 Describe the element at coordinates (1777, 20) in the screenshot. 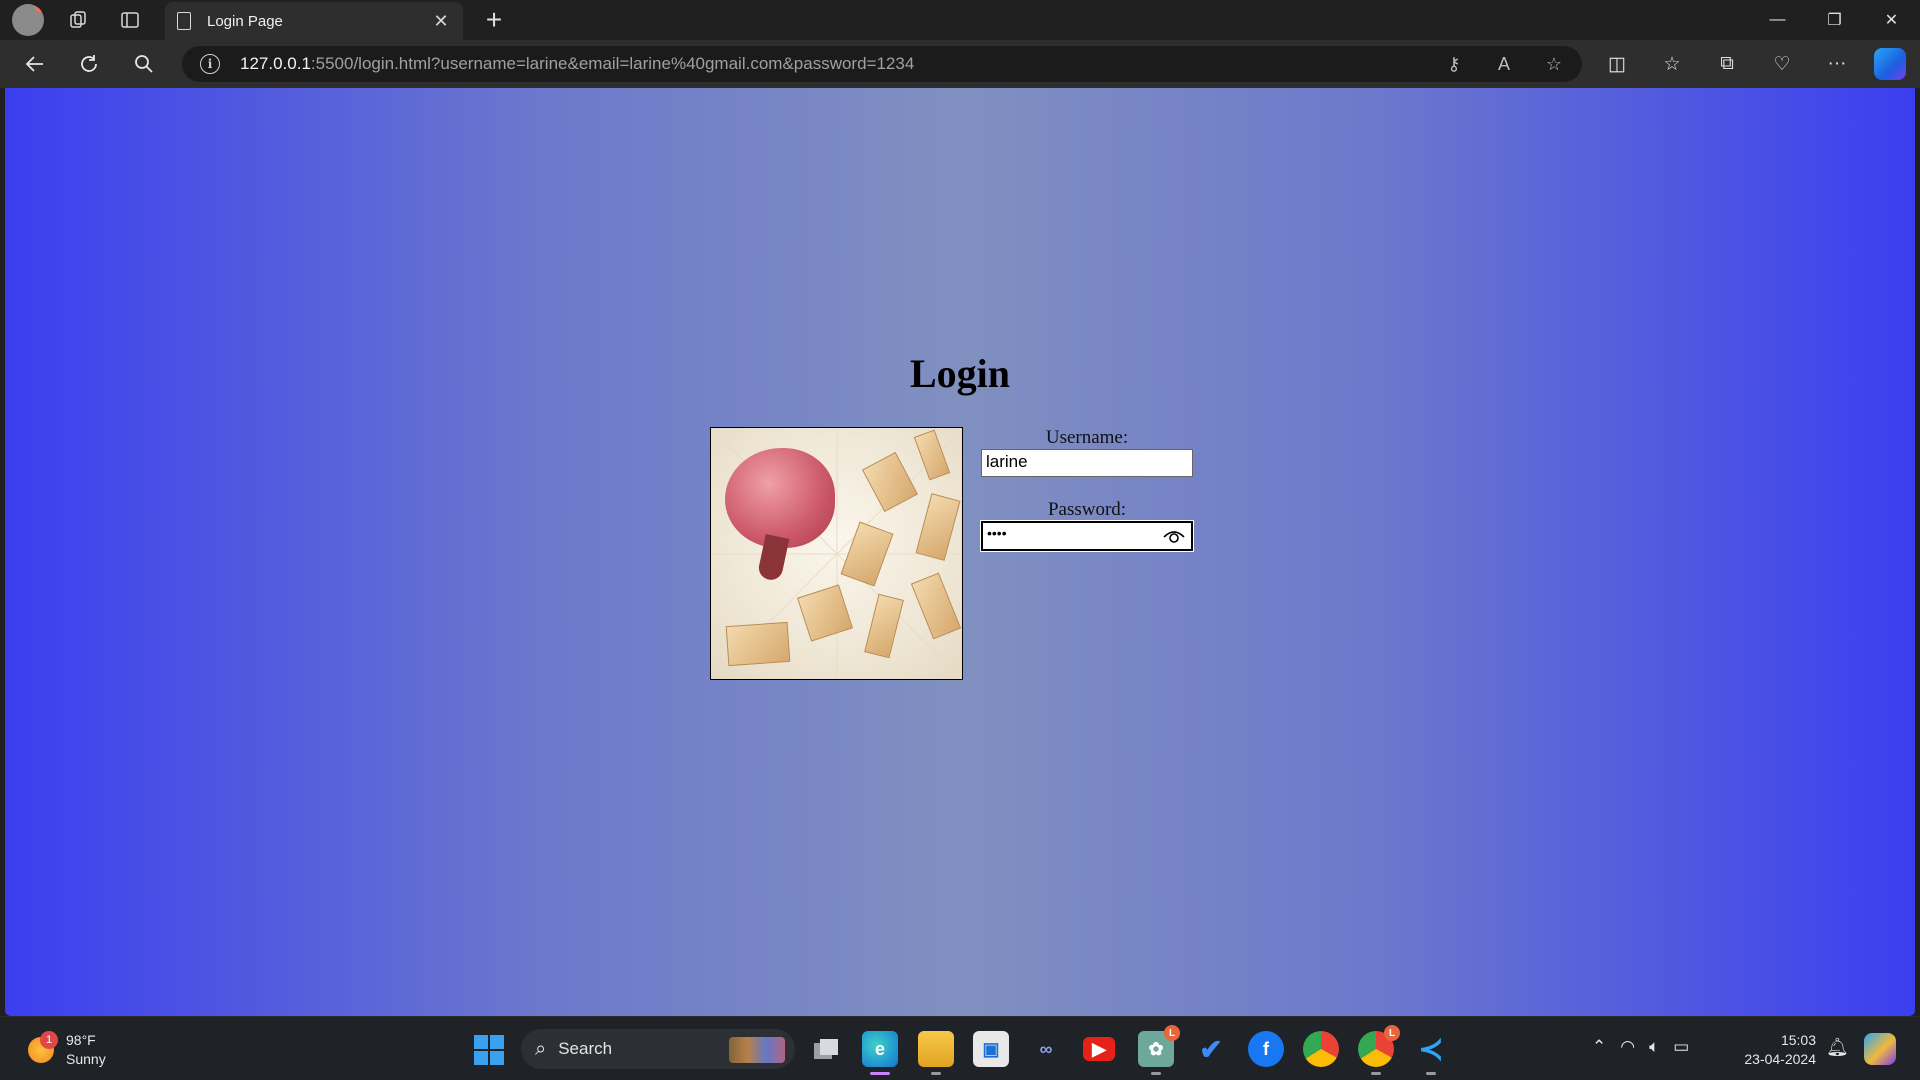

I see `minimize-button: —` at that location.